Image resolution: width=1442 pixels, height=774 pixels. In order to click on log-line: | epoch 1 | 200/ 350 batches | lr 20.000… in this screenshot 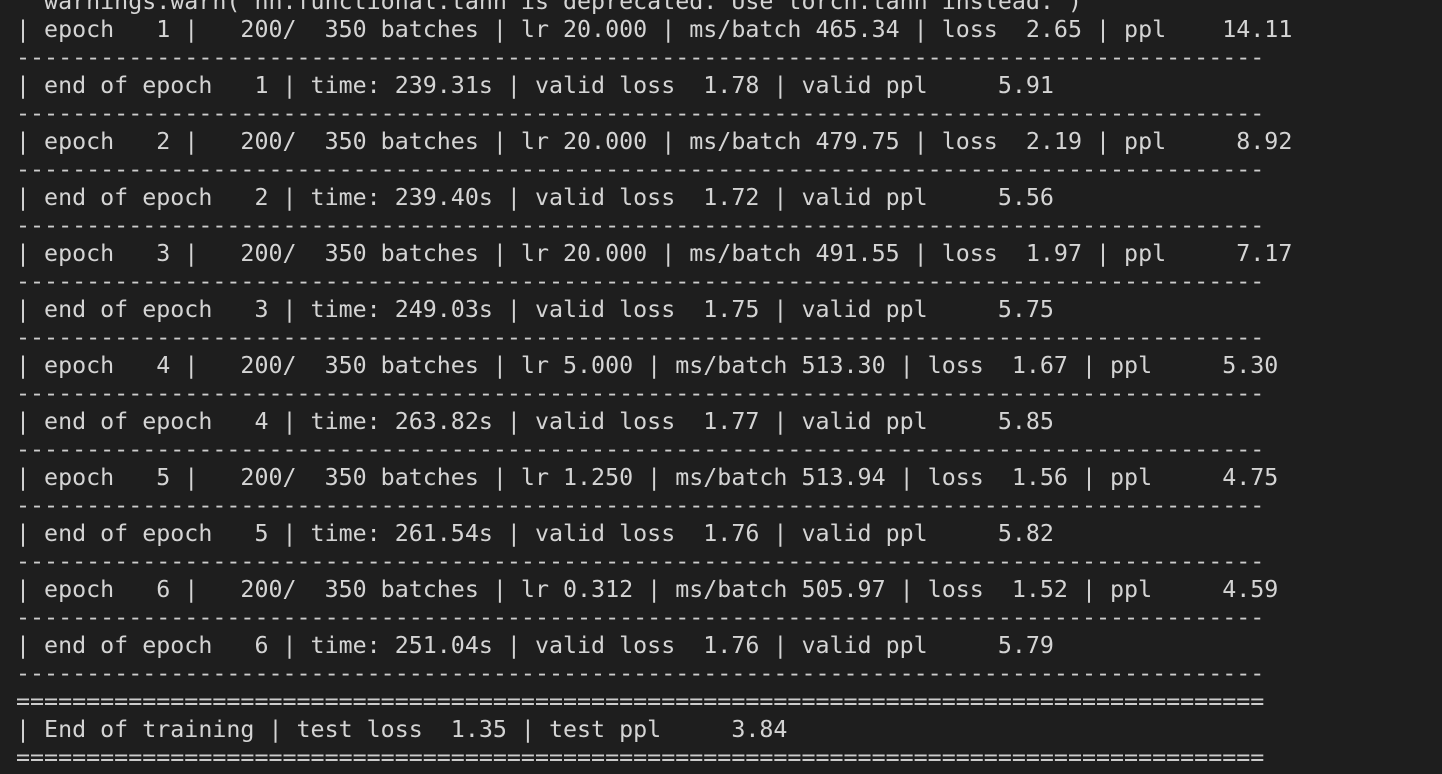, I will do `click(654, 29)`.